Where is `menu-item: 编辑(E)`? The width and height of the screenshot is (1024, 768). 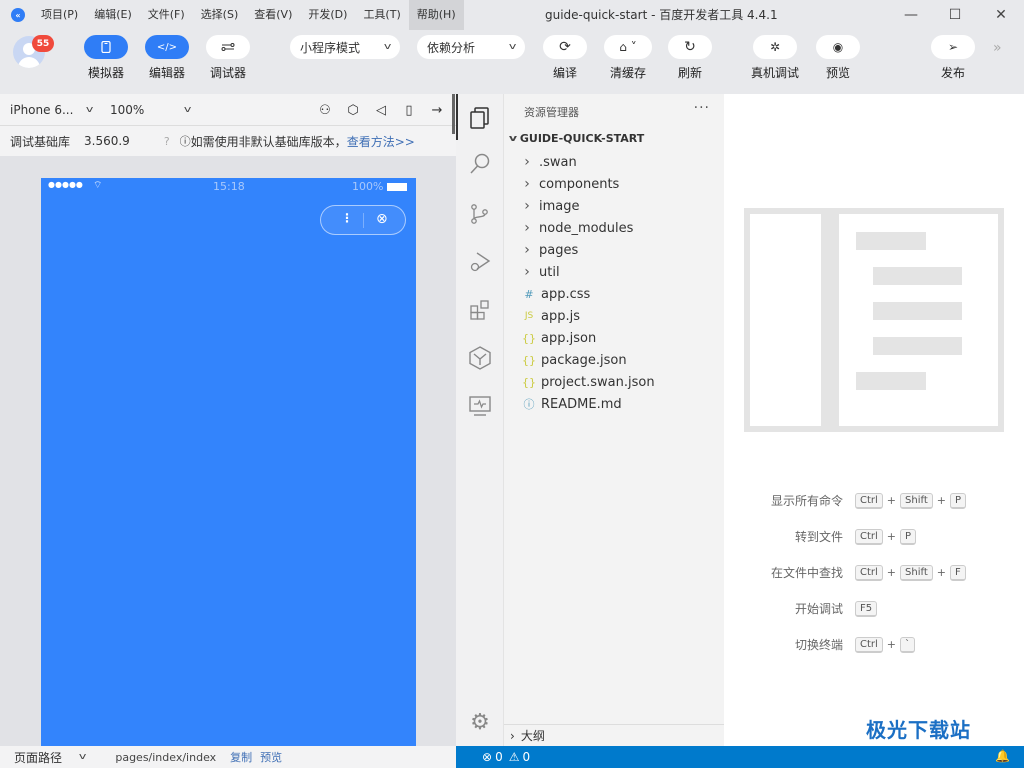
menu-item: 编辑(E) is located at coordinates (113, 15).